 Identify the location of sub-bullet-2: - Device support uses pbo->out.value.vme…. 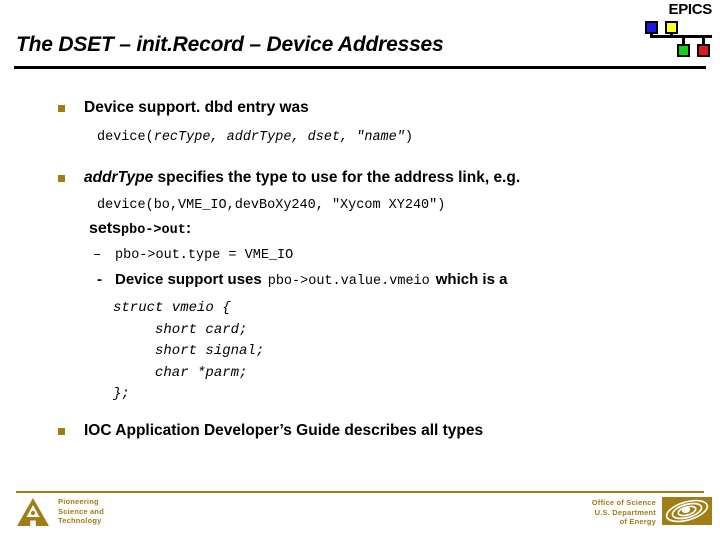
(408, 280).